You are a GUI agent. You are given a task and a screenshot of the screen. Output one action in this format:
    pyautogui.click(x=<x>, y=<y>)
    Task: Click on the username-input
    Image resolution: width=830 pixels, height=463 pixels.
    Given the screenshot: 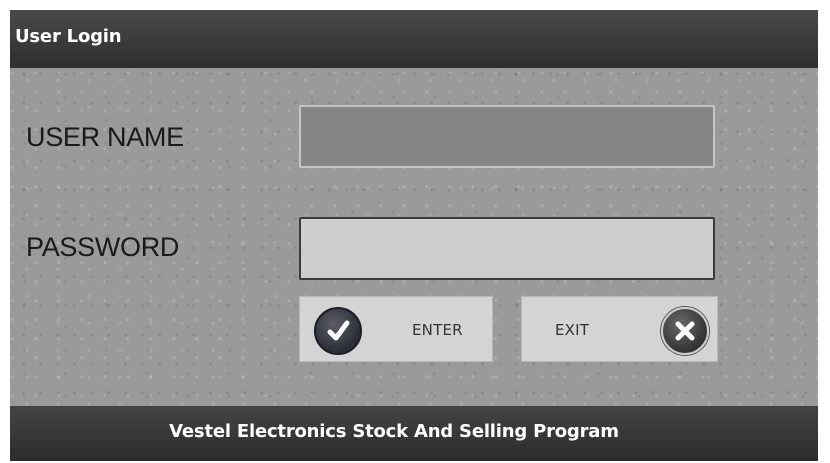 What is the action you would take?
    pyautogui.click(x=507, y=136)
    